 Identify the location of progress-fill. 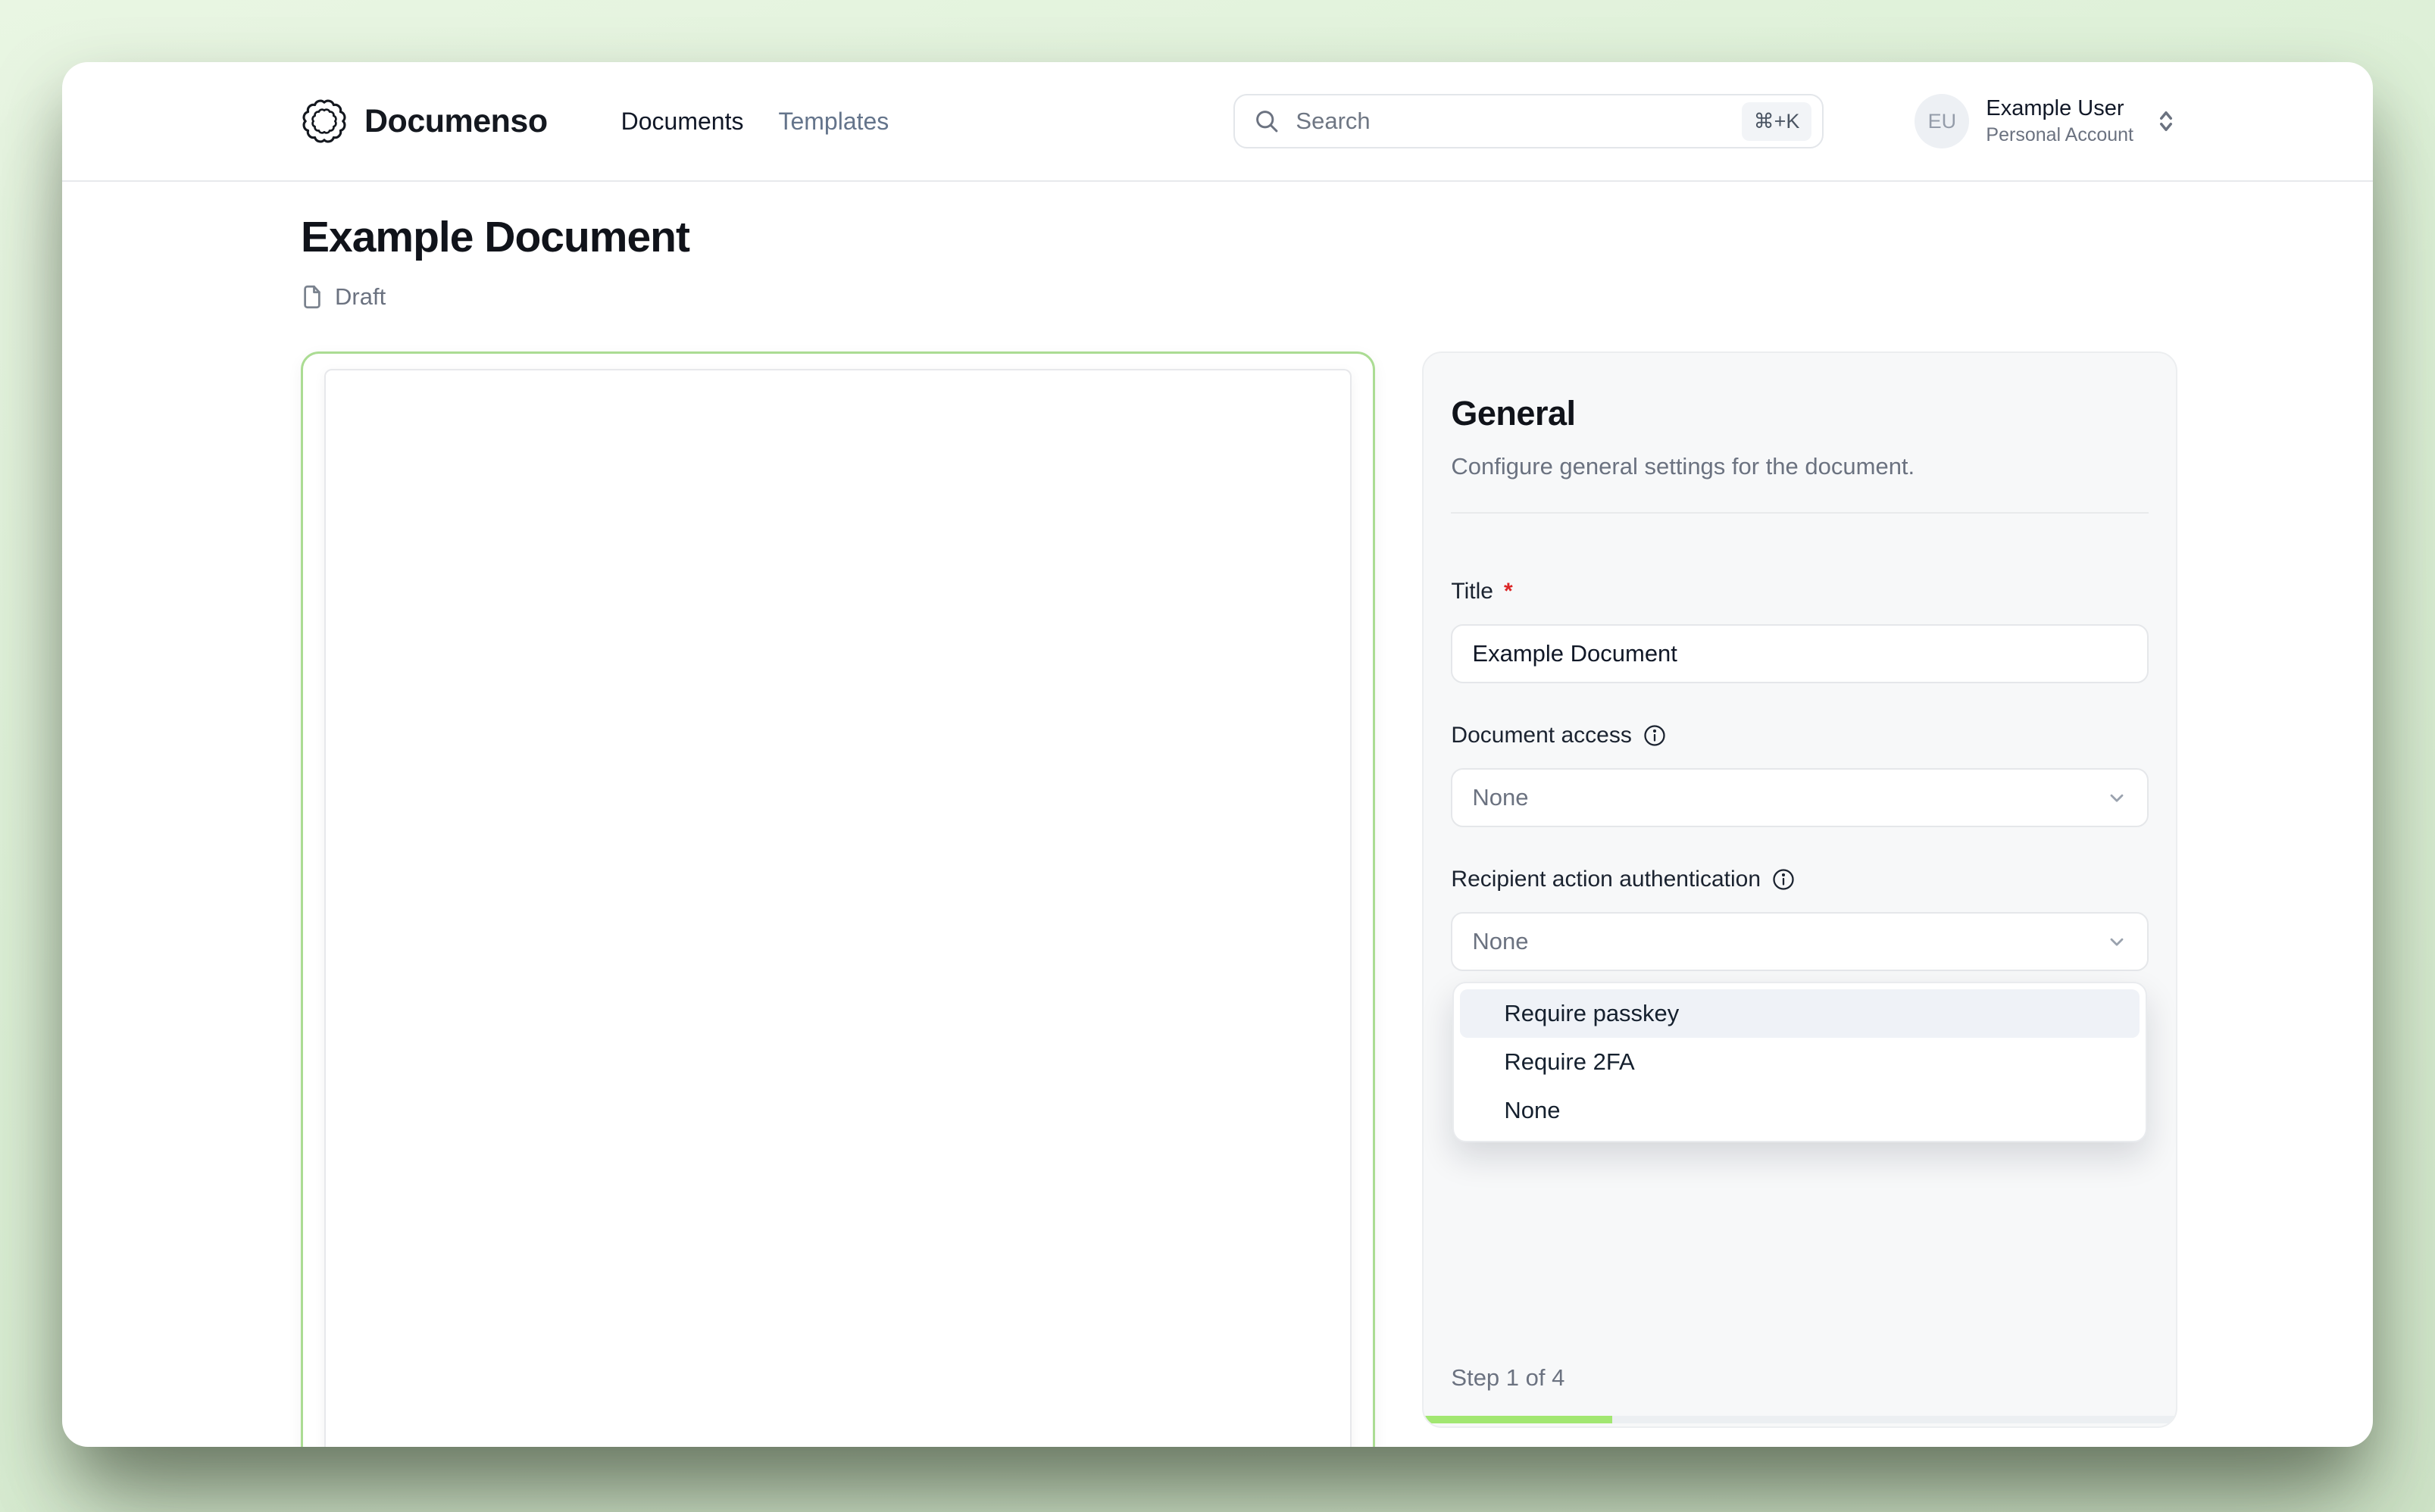
(1518, 1419).